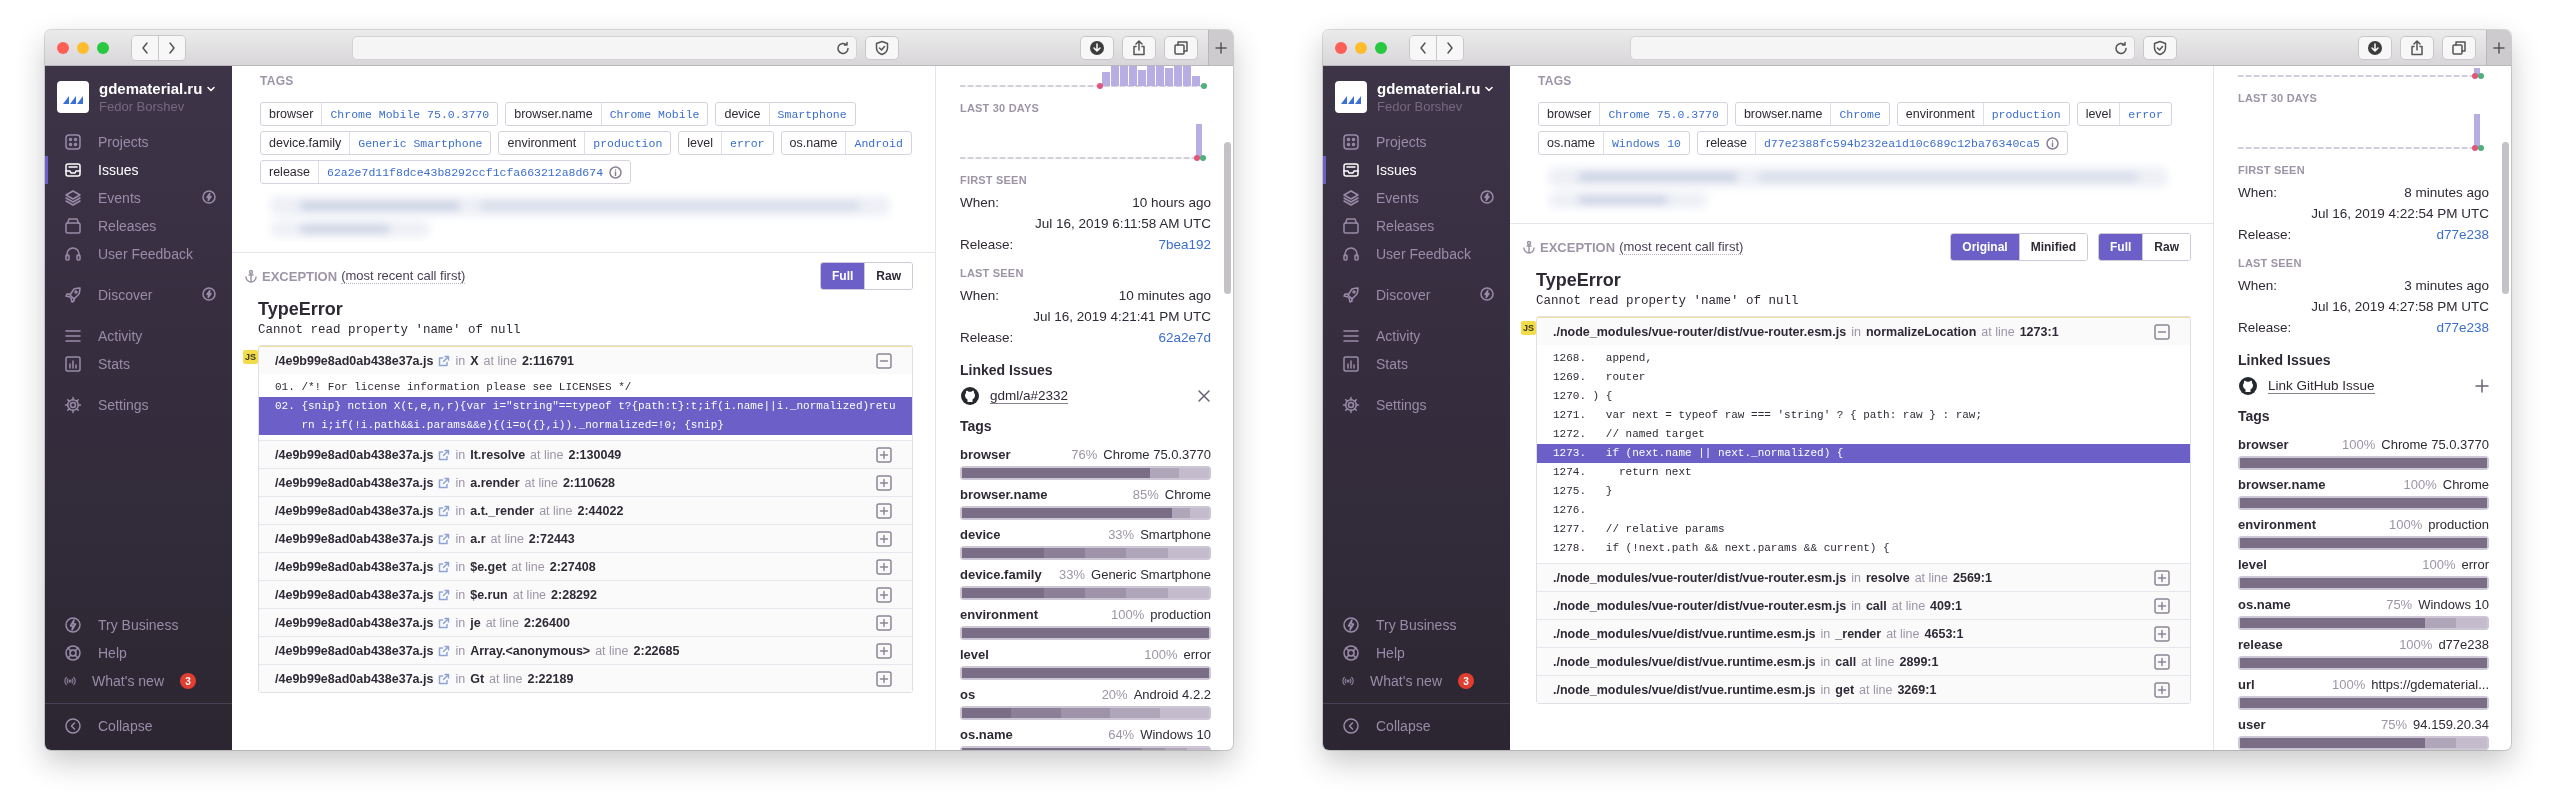 The height and width of the screenshot is (812, 2557). Describe the element at coordinates (420, 143) in the screenshot. I see `tag-value: Generic Smartphone` at that location.